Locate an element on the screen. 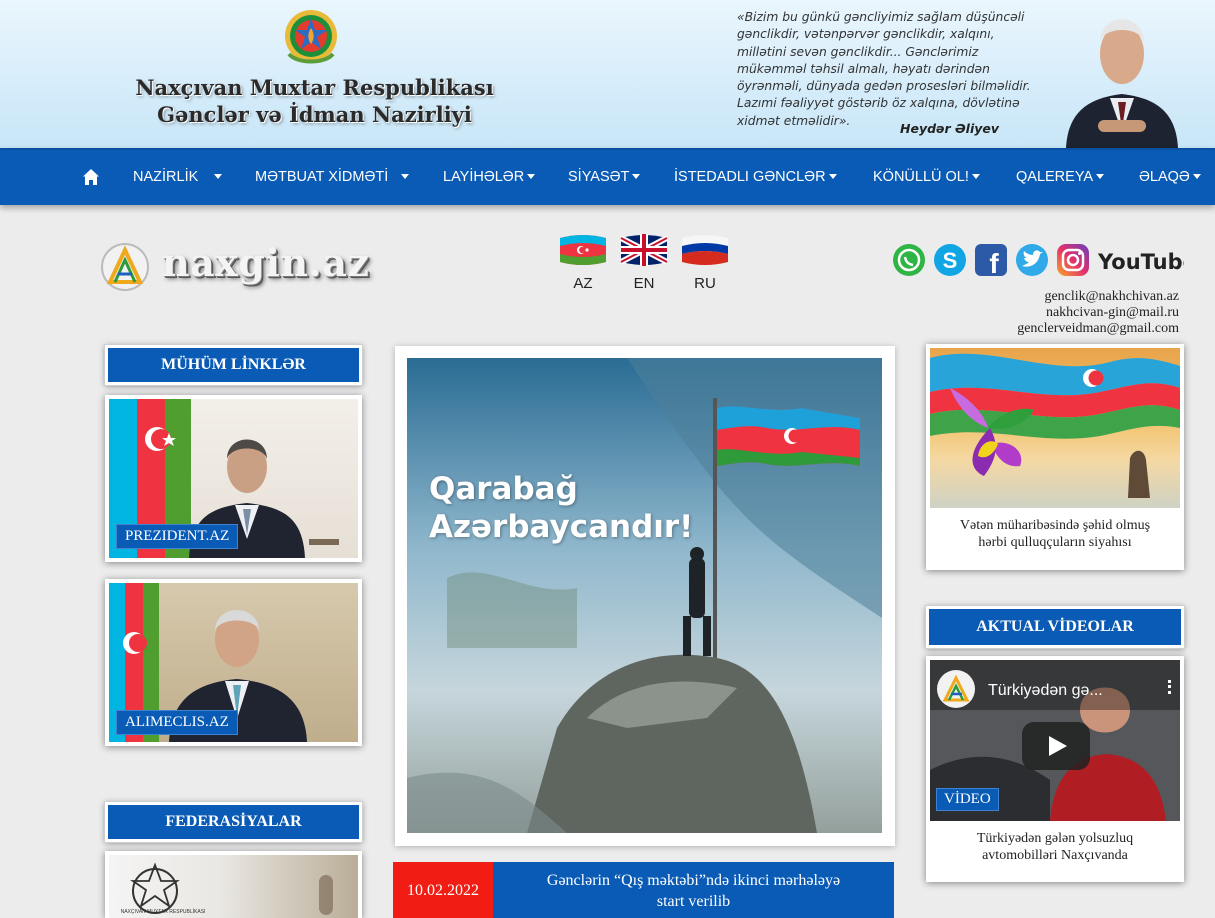 Image resolution: width=1215 pixels, height=918 pixels. nav-label: LAYİHƏLƏR is located at coordinates (484, 177).